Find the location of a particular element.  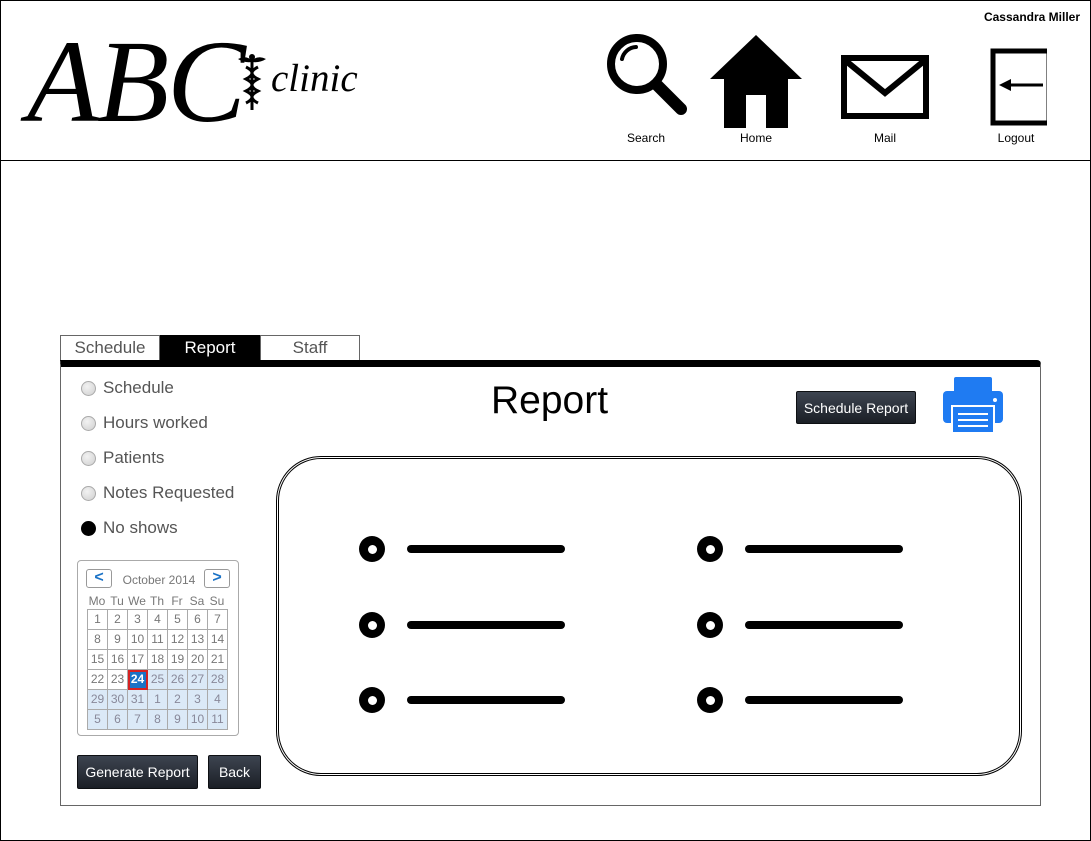

search-nav: Search is located at coordinates (646, 88).